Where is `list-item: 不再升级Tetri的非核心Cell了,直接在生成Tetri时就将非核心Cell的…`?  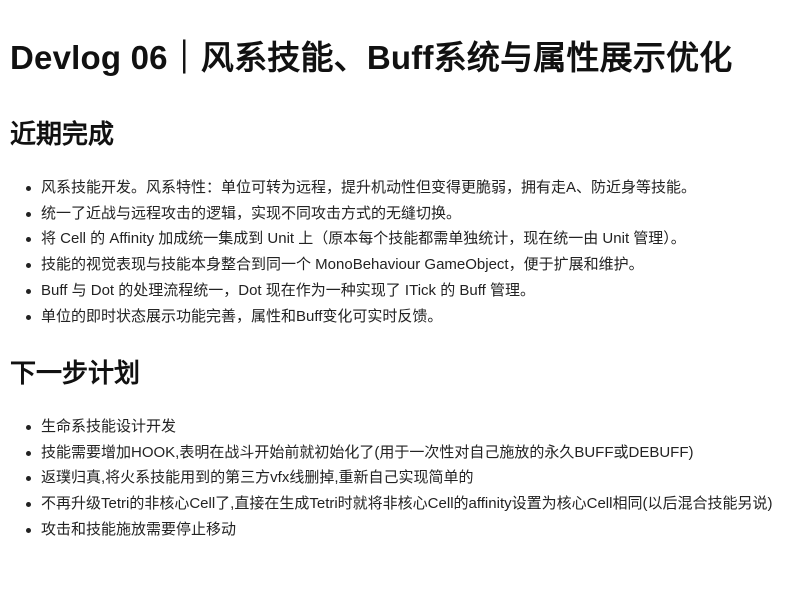
list-item: 不再升级Tetri的非核心Cell了,直接在生成Tetri时就将非核心Cell的… is located at coordinates (406, 504).